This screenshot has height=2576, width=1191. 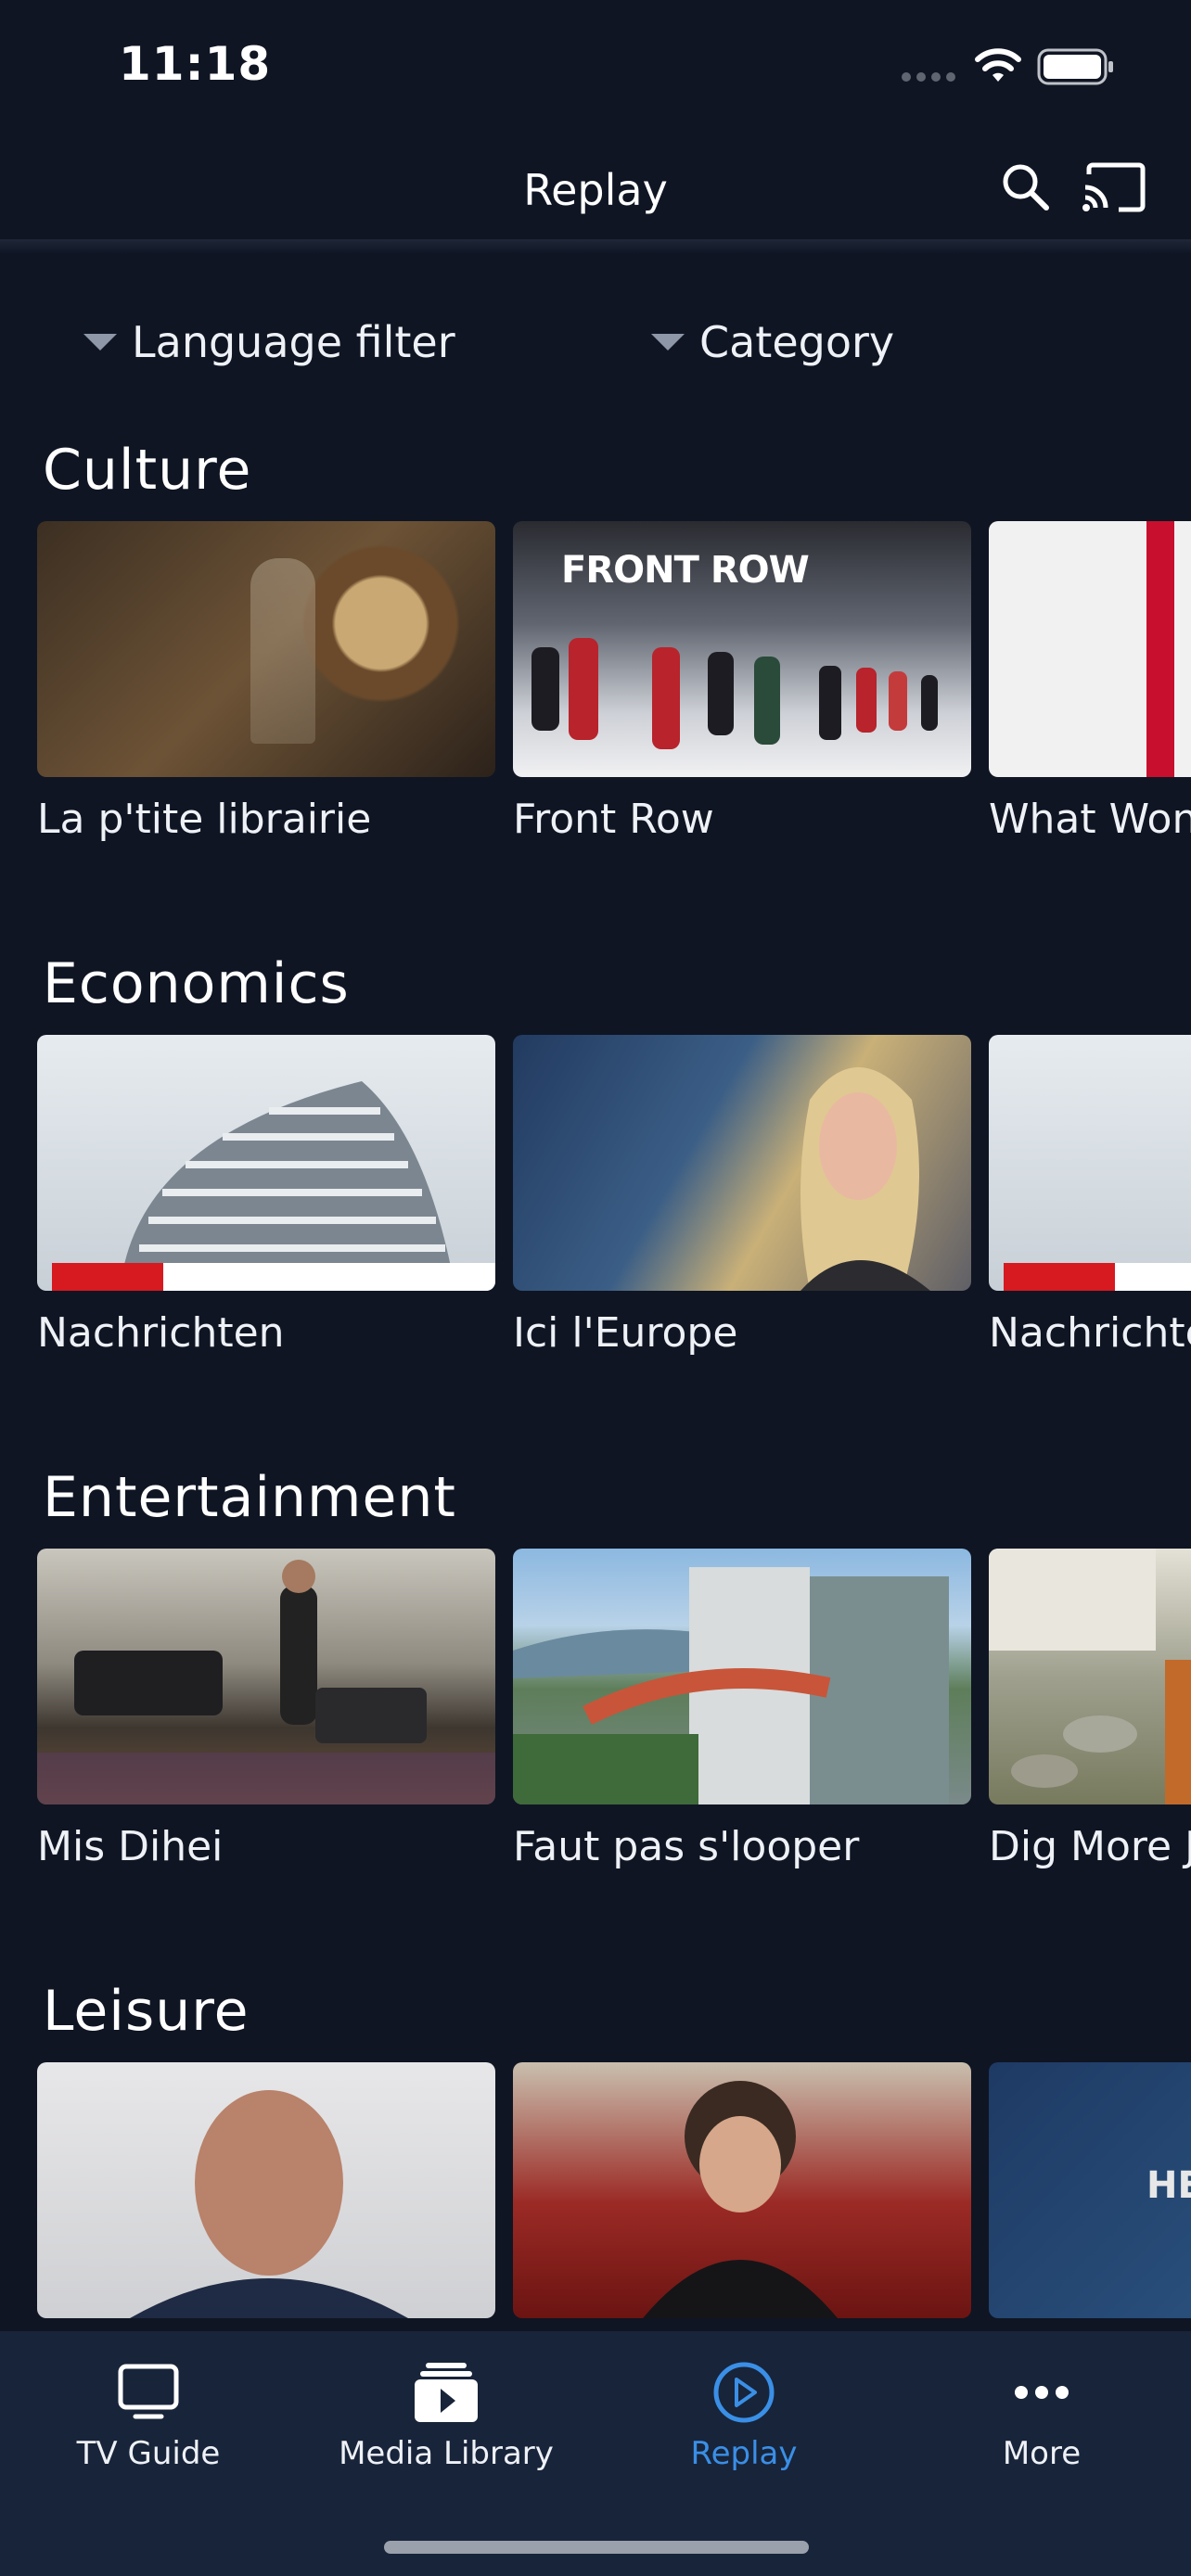 I want to click on home-indicator, so click(x=597, y=2547).